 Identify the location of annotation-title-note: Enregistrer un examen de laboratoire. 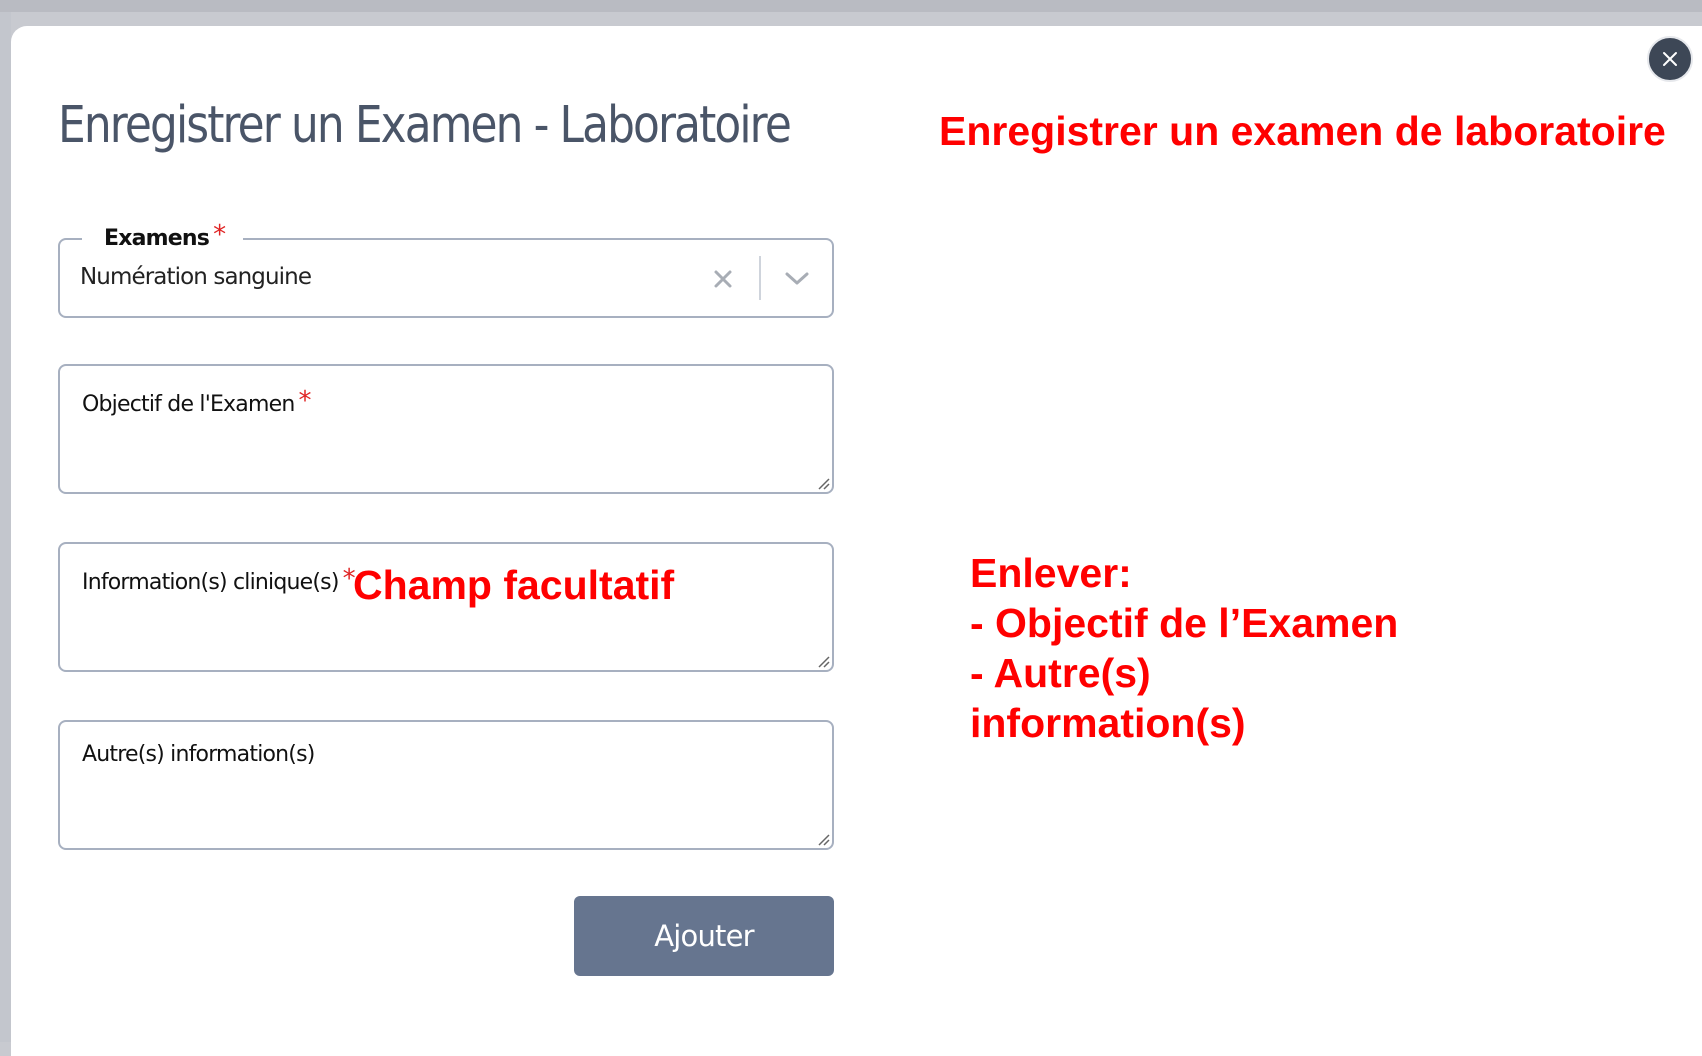
(1302, 131).